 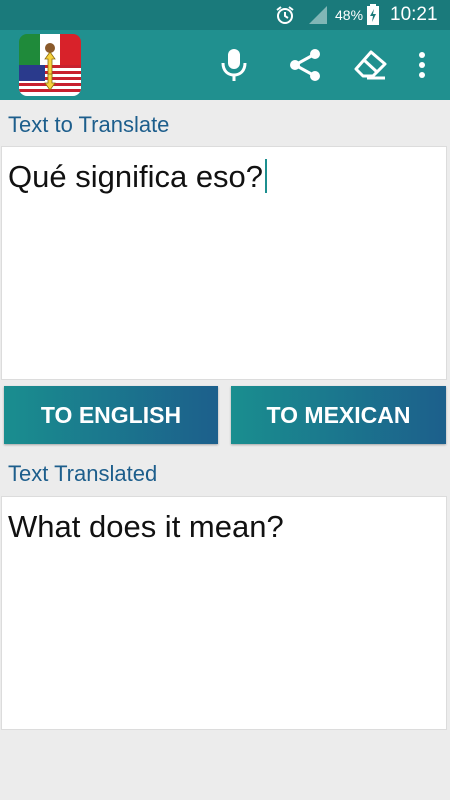 I want to click on output-label: Text Translated, so click(x=83, y=473).